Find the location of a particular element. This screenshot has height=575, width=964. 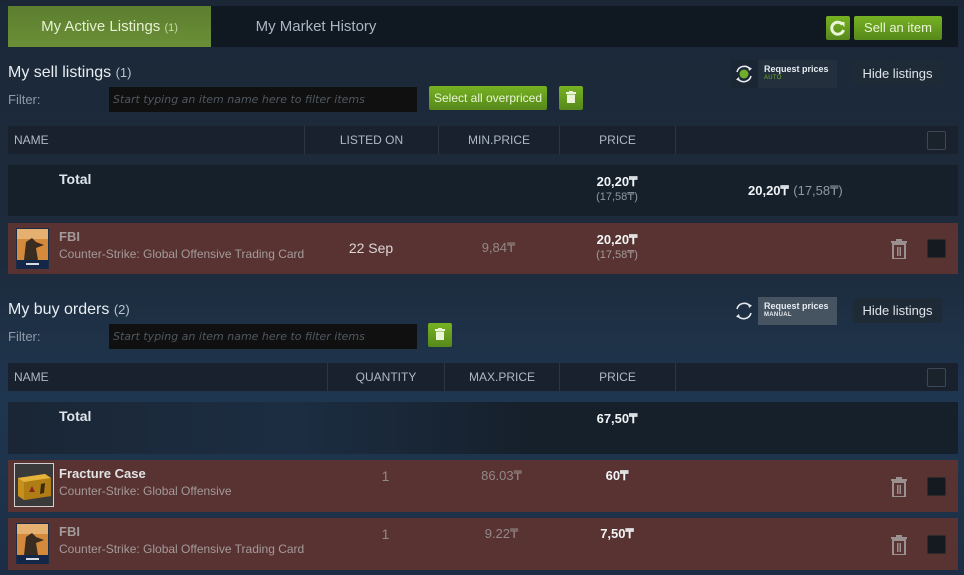

total-price-cell: 20,20₸ (17,58₸) is located at coordinates (617, 188).